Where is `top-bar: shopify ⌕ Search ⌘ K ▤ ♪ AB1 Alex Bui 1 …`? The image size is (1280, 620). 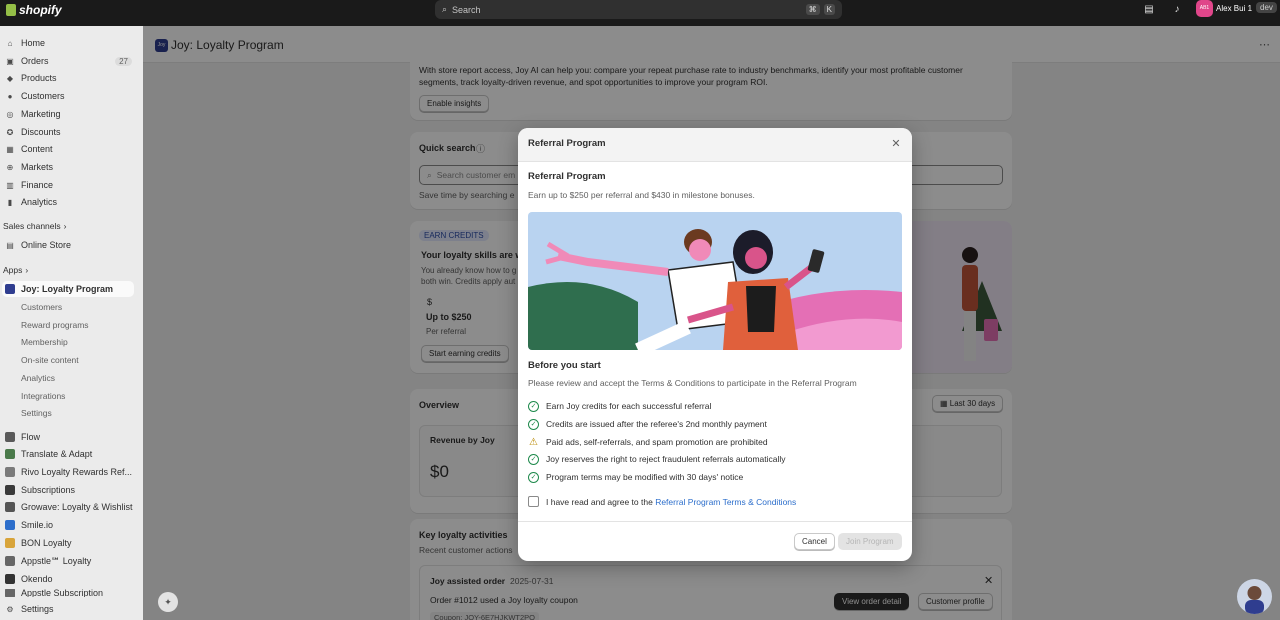 top-bar: shopify ⌕ Search ⌘ K ▤ ♪ AB1 Alex Bui 1 … is located at coordinates (640, 13).